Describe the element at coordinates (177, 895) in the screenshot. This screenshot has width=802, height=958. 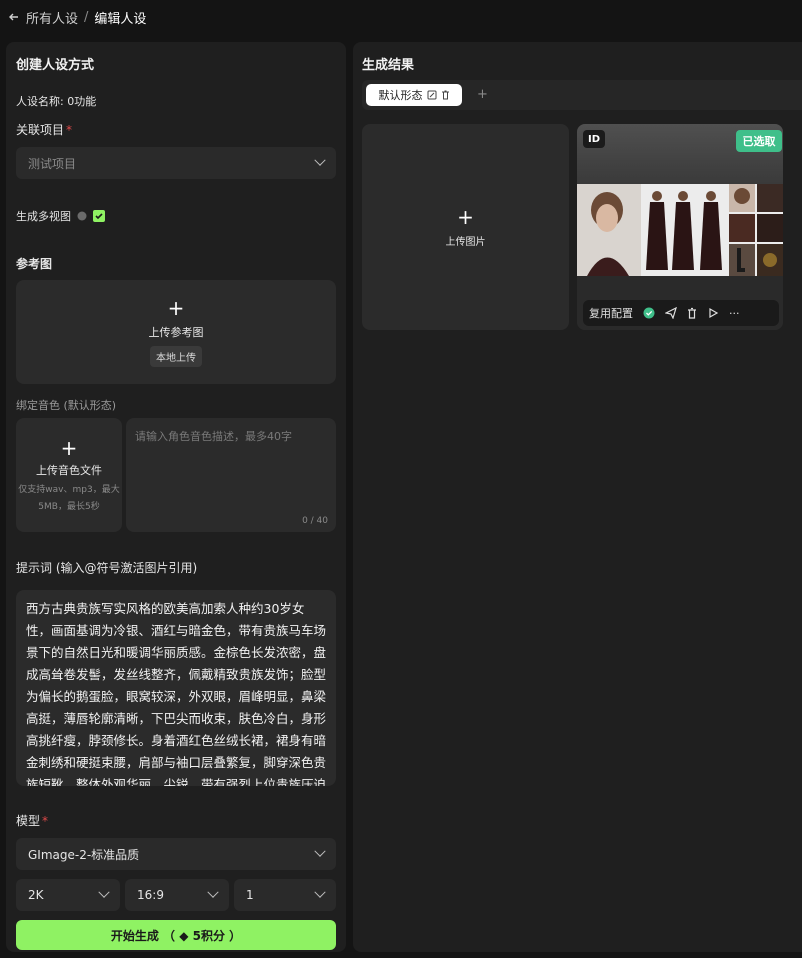
I see `ratio-select: 16:9` at that location.